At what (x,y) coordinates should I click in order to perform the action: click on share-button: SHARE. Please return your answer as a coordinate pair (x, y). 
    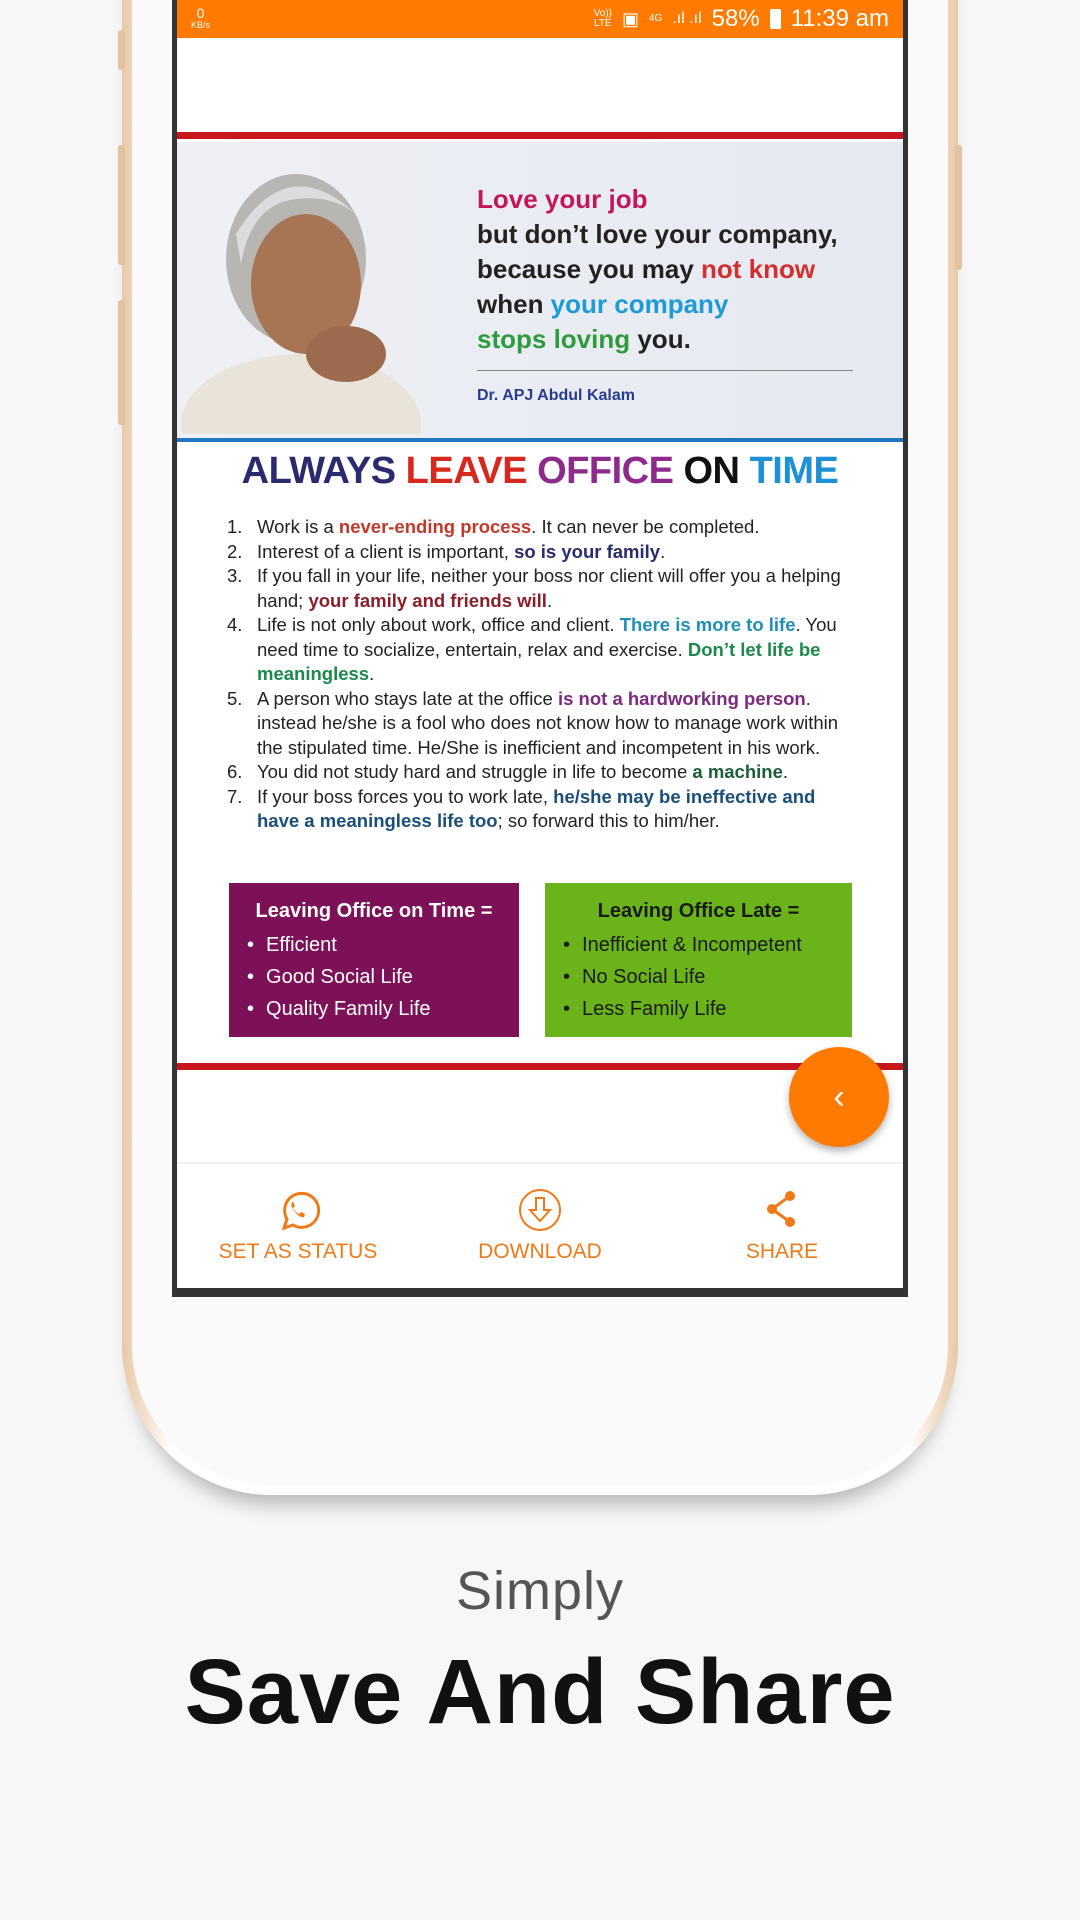
    Looking at the image, I should click on (782, 1226).